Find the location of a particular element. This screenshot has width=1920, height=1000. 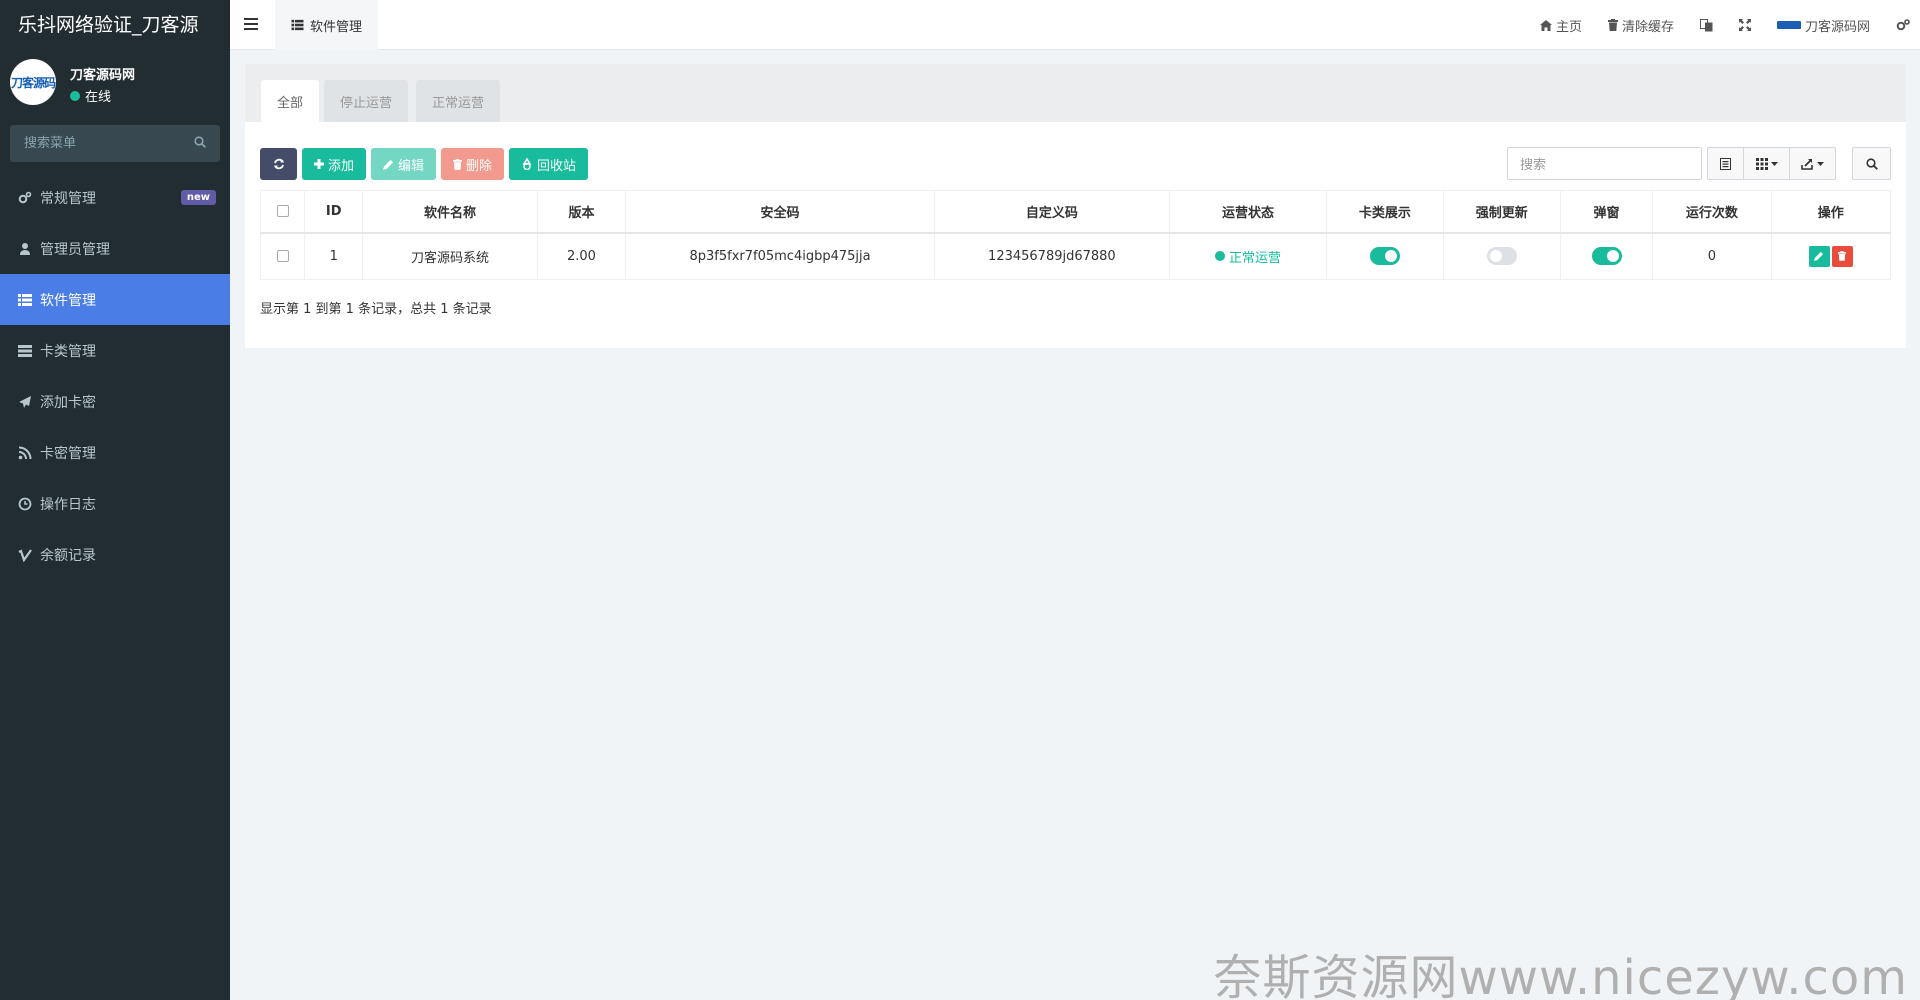

sidebar-item-label: 常规管理 is located at coordinates (68, 198).